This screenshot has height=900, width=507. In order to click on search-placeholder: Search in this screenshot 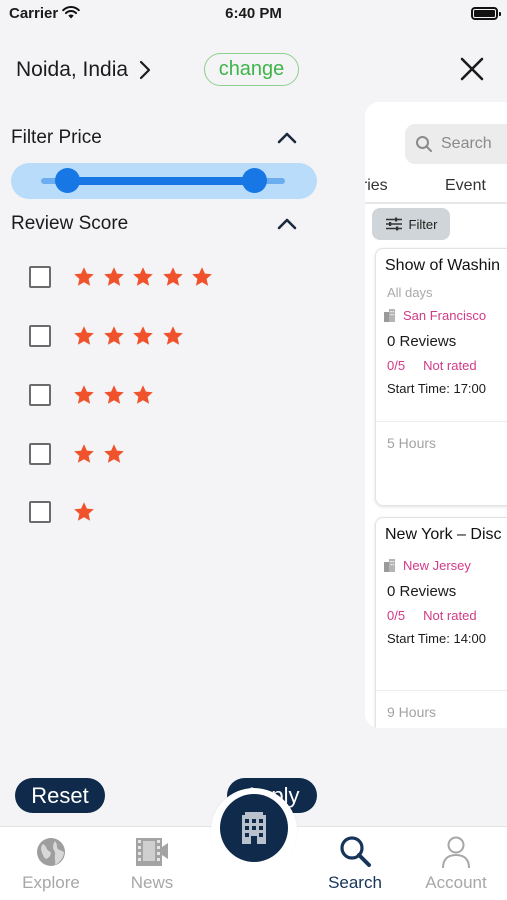, I will do `click(466, 143)`.